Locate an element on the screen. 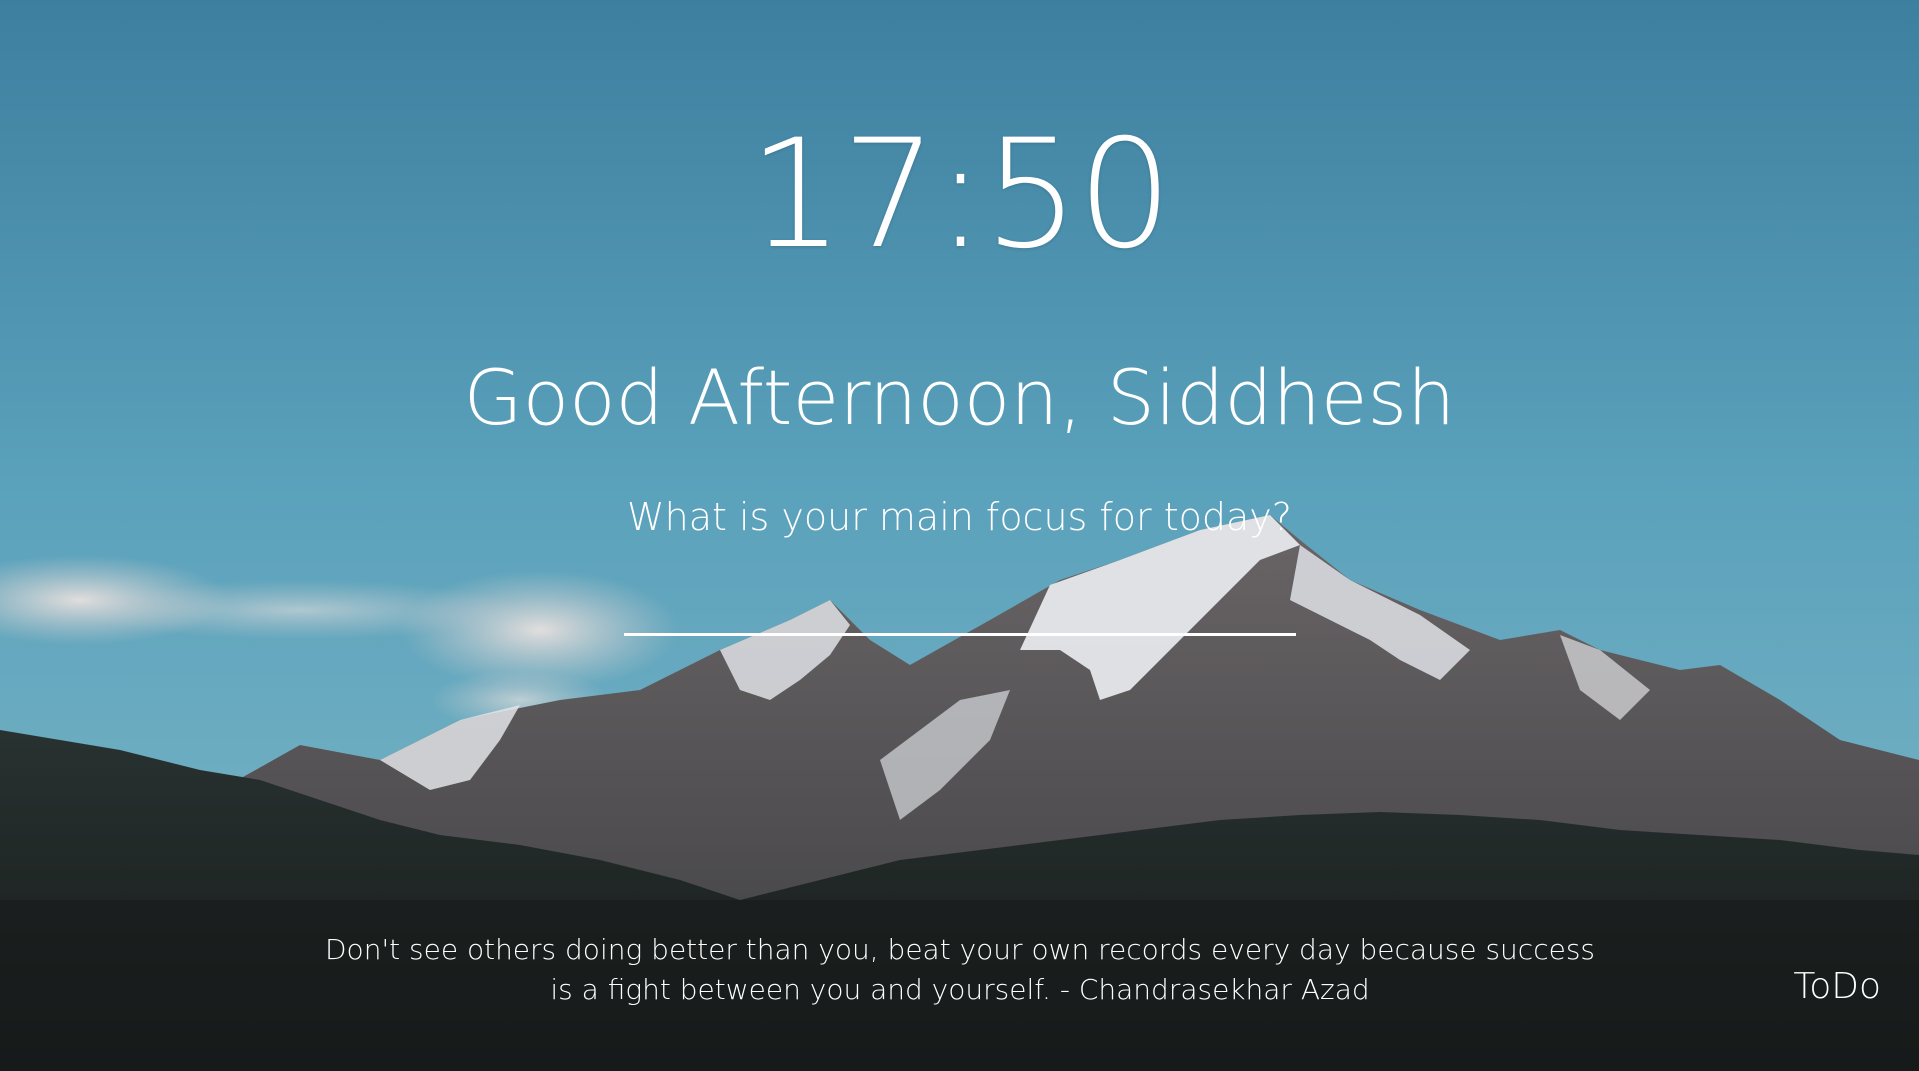  focus-input is located at coordinates (960, 604).